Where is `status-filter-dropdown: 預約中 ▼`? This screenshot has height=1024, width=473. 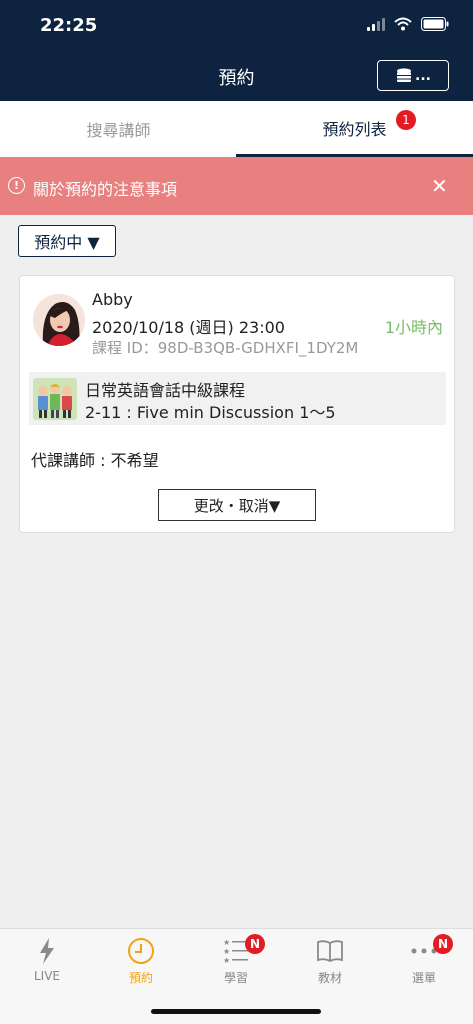 status-filter-dropdown: 預約中 ▼ is located at coordinates (67, 241).